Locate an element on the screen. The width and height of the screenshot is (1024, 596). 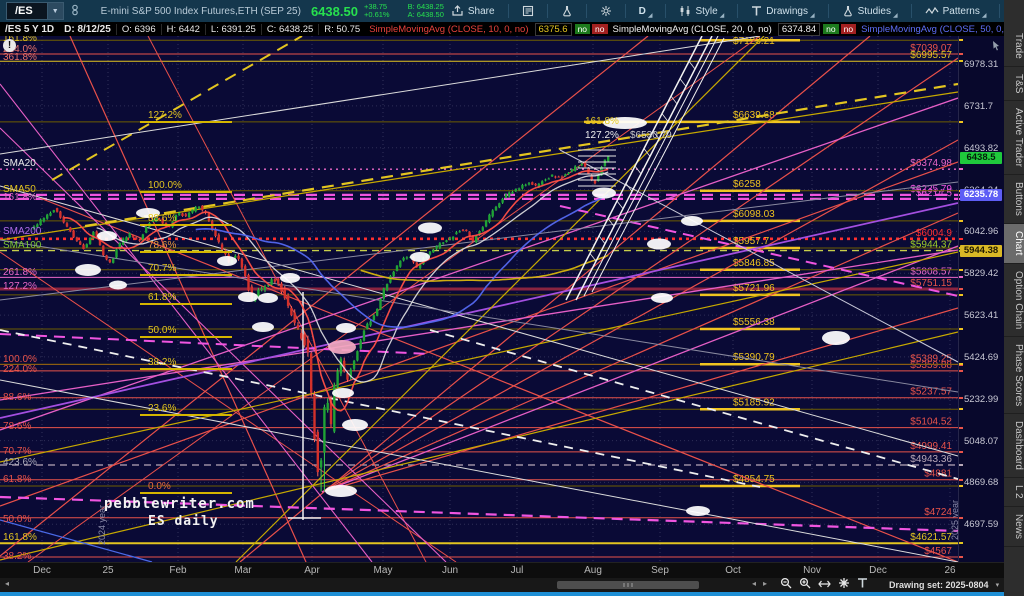
sidebar-tab-dashboard: Dashboard is located at coordinates (1014, 446).